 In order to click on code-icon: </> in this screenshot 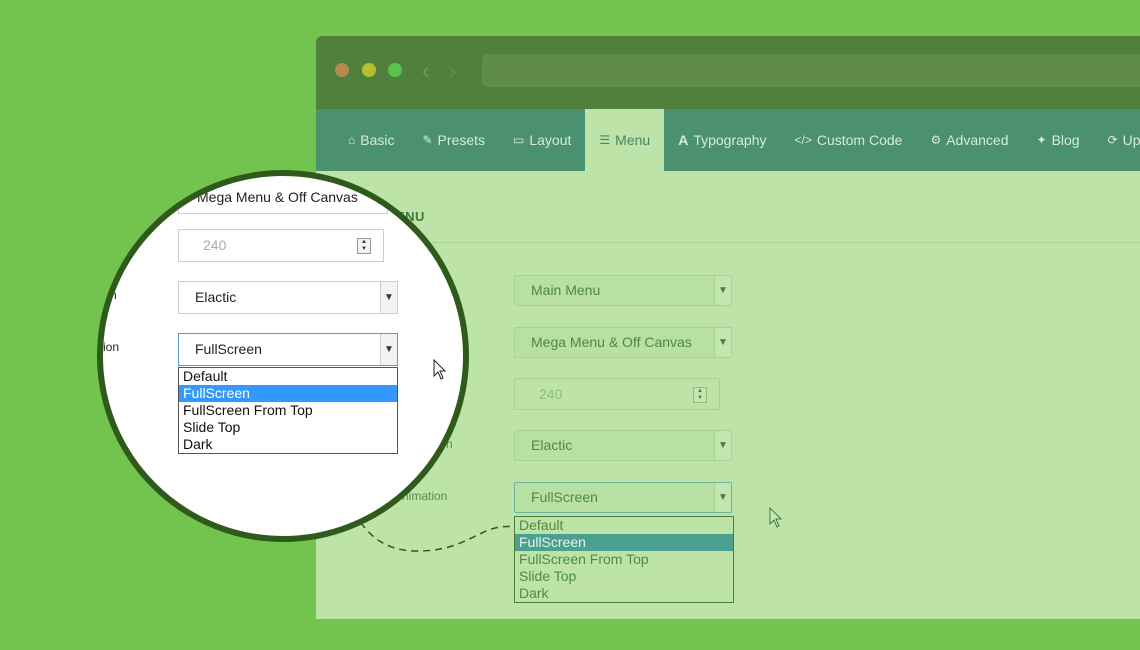, I will do `click(803, 140)`.